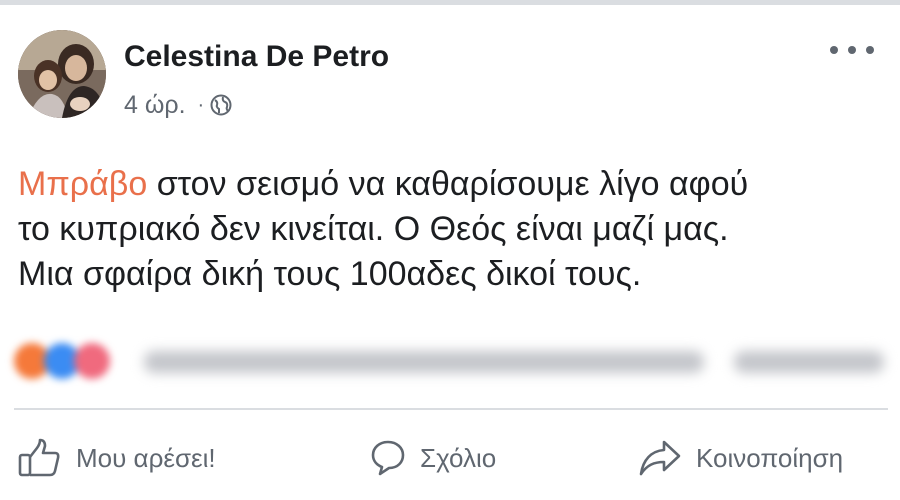  What do you see at coordinates (458, 457) in the screenshot?
I see `comment-label: Σχόλιο` at bounding box center [458, 457].